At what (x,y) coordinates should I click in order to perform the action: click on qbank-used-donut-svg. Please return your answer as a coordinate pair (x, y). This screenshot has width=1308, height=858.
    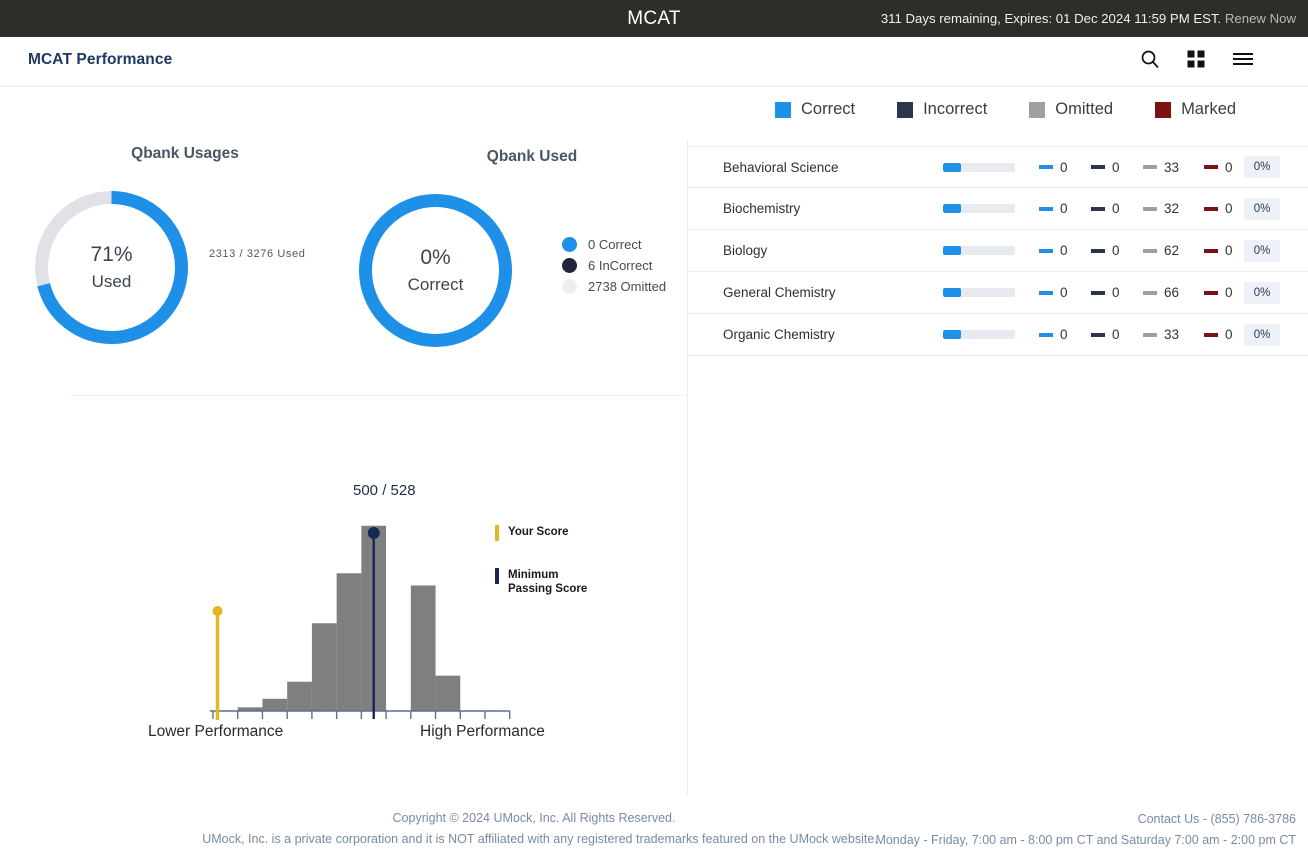
    Looking at the image, I should click on (435, 270).